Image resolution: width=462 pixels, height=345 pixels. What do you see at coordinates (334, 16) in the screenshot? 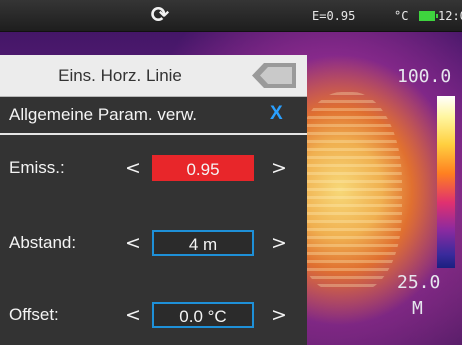
I see `emissivity-readout: E=0.95` at bounding box center [334, 16].